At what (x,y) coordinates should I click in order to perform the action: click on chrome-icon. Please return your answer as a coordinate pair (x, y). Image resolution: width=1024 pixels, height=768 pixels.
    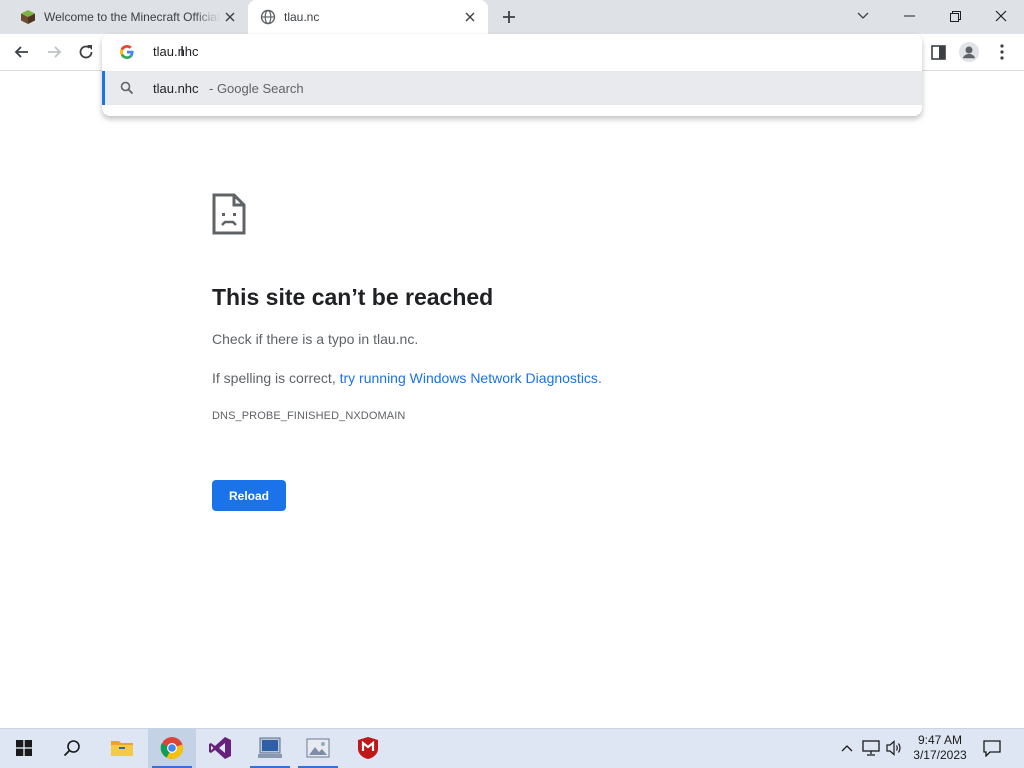
    Looking at the image, I should click on (172, 748).